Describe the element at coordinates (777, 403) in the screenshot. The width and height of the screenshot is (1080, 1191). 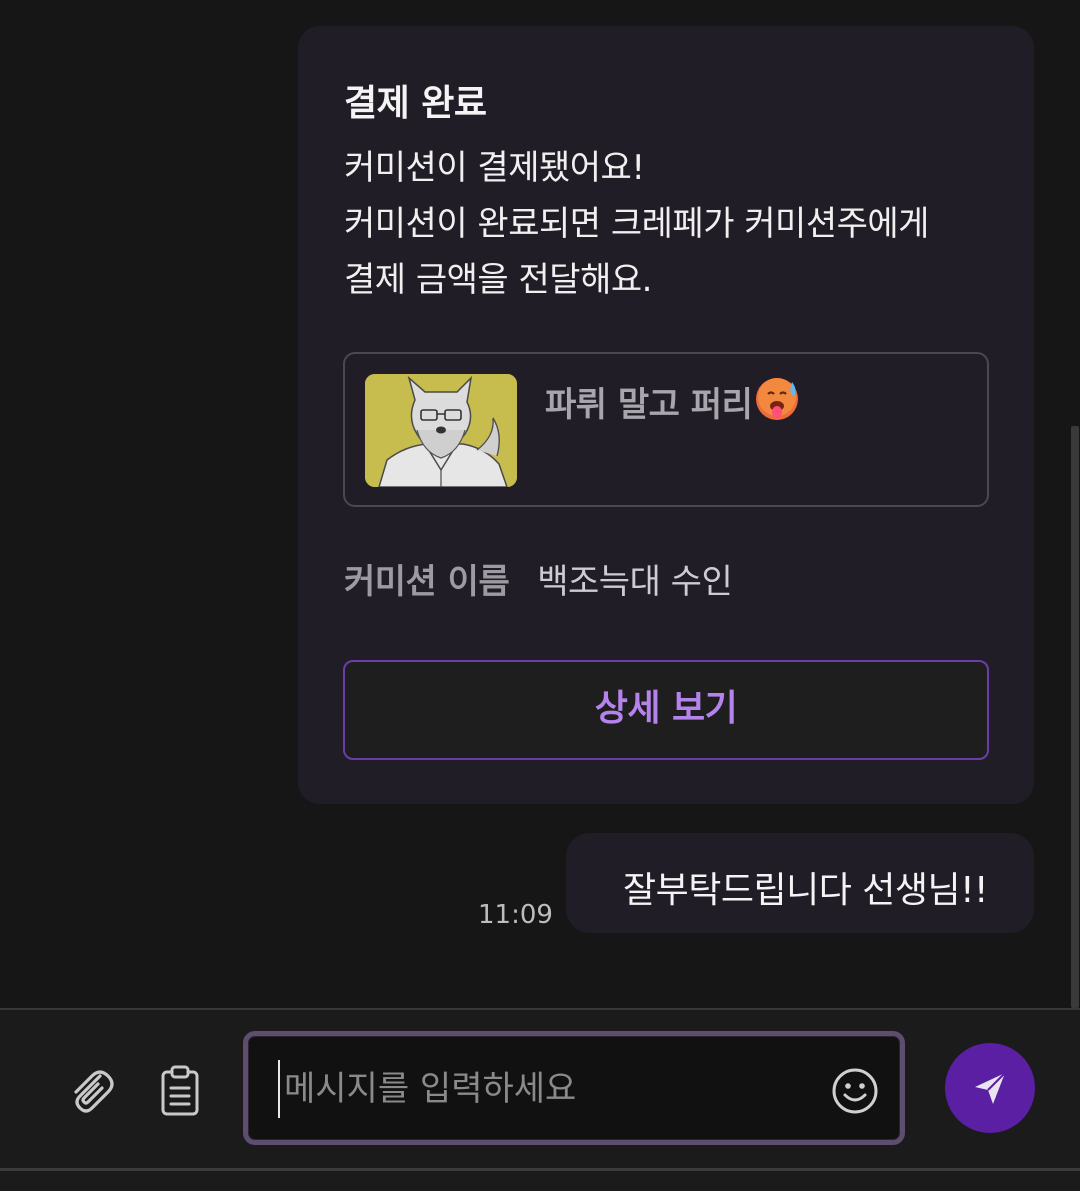
I see `hot-face-emoji-icon` at that location.